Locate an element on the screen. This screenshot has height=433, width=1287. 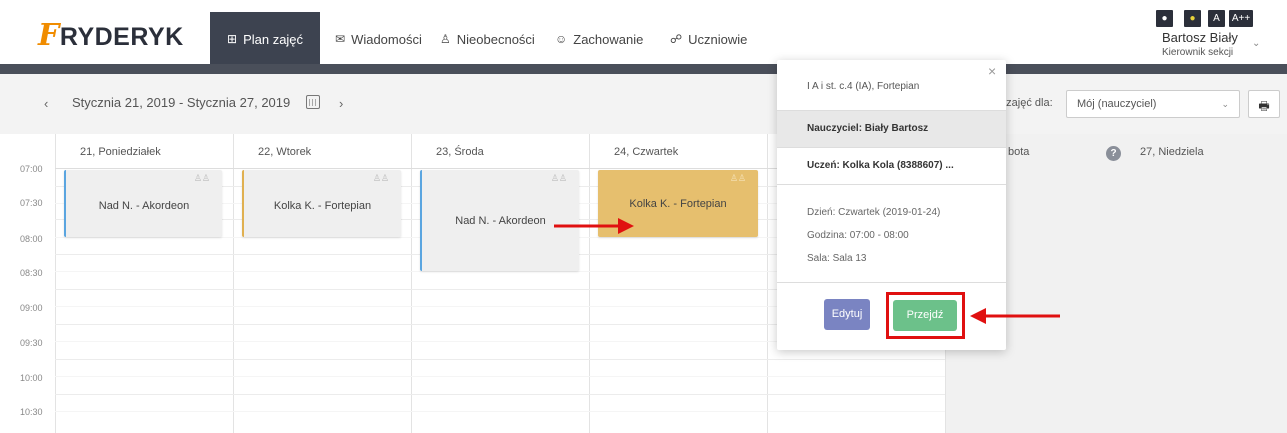
time-label: 08:00 is located at coordinates (31, 239).